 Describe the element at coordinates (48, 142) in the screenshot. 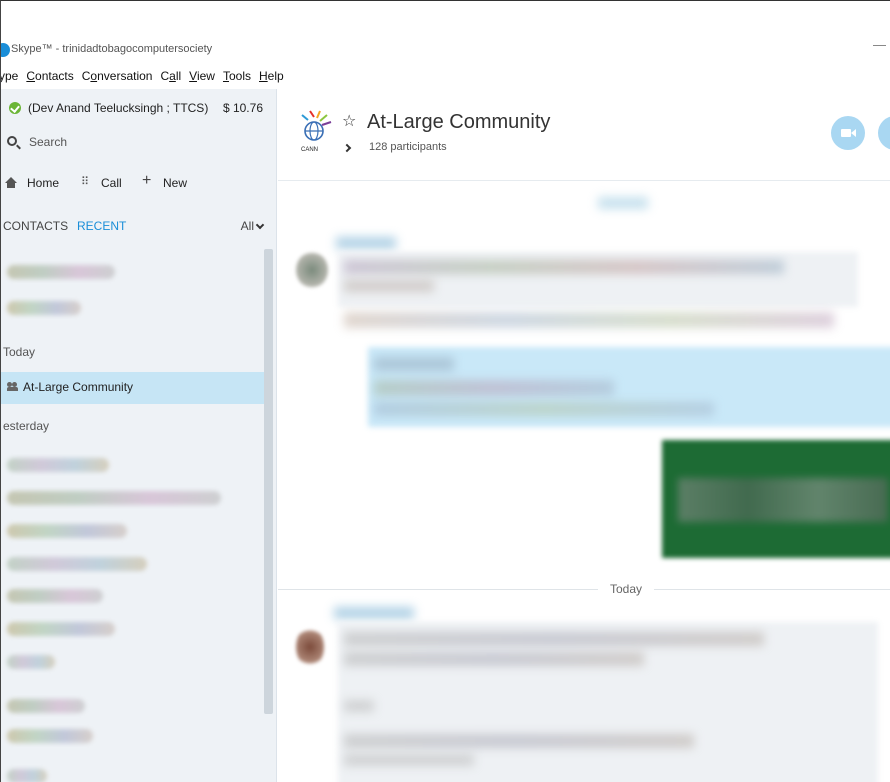

I see `search-label: Search` at that location.